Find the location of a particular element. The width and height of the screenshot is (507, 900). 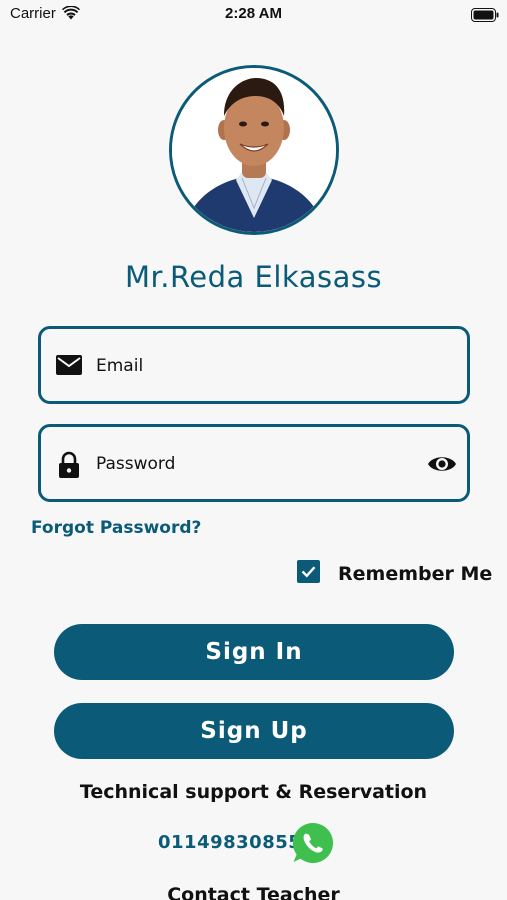

remember-me-label: Remember Me is located at coordinates (415, 574).